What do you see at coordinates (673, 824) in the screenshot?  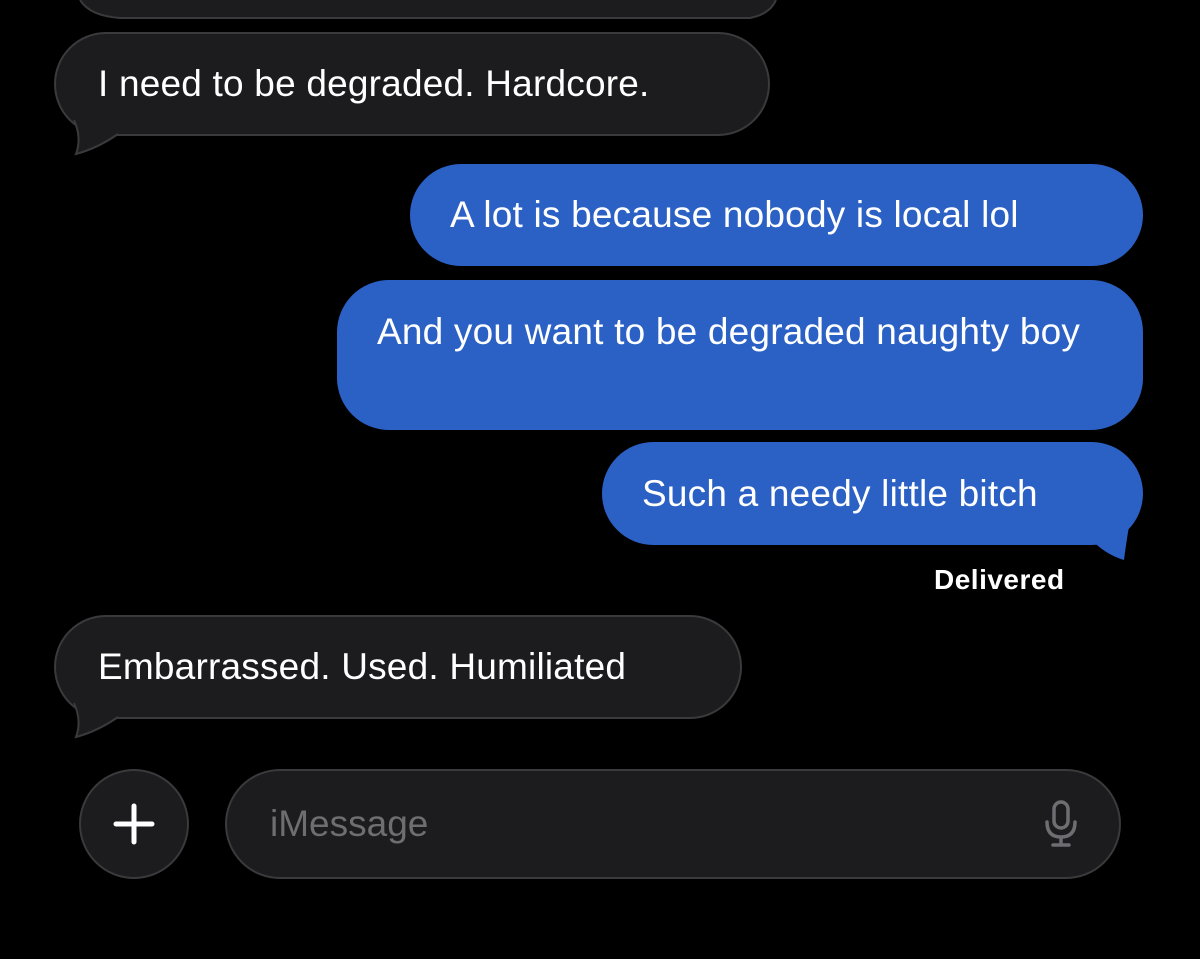 I see `message-input: iMessage` at bounding box center [673, 824].